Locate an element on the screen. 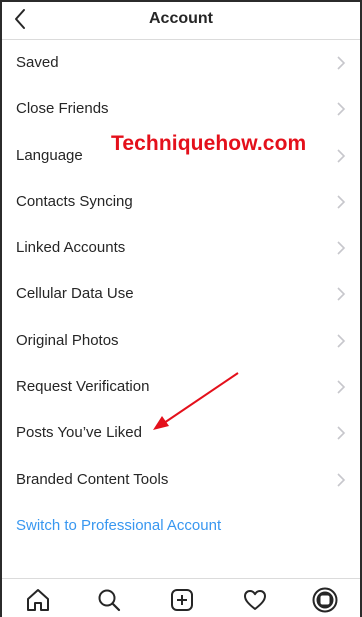  settings-item-original-photos: Original Photos is located at coordinates (181, 341).